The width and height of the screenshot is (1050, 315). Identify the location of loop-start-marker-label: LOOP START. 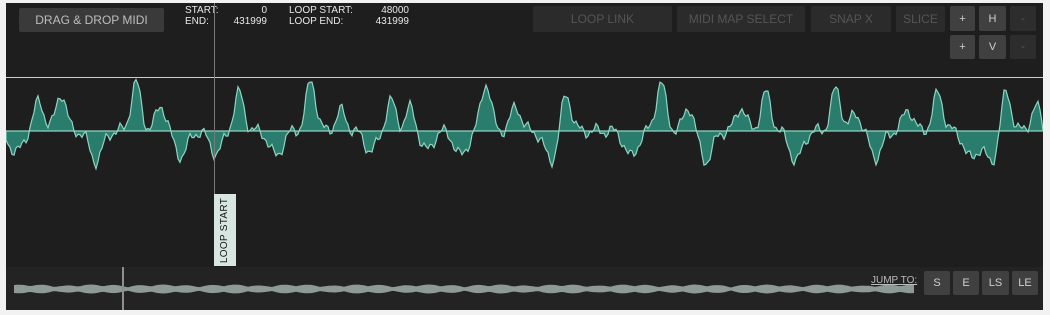
(225, 230).